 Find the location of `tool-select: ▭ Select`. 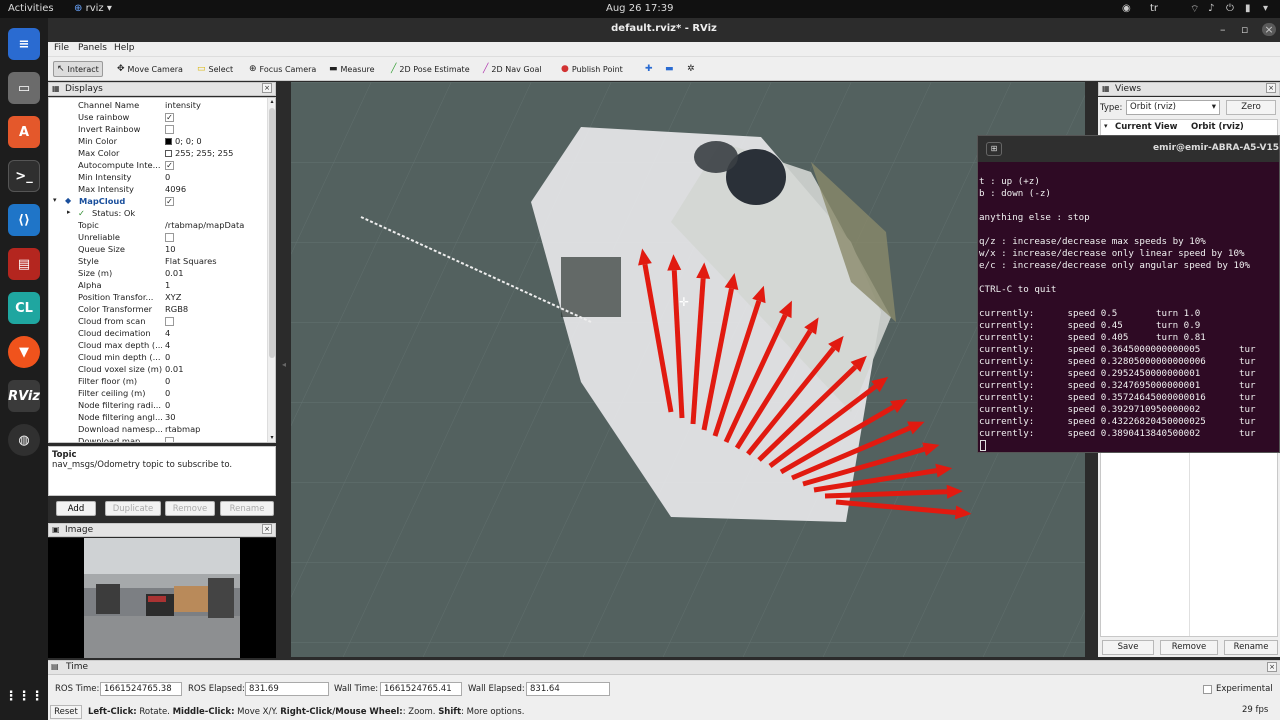

tool-select: ▭ Select is located at coordinates (215, 69).